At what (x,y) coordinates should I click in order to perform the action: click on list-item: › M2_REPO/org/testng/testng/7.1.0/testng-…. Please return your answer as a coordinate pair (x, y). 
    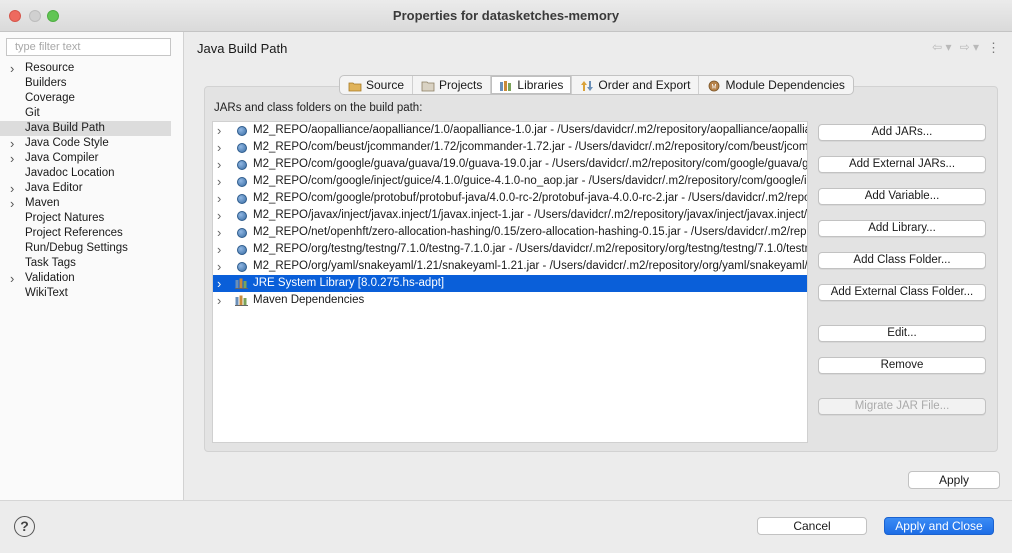
    Looking at the image, I should click on (510, 249).